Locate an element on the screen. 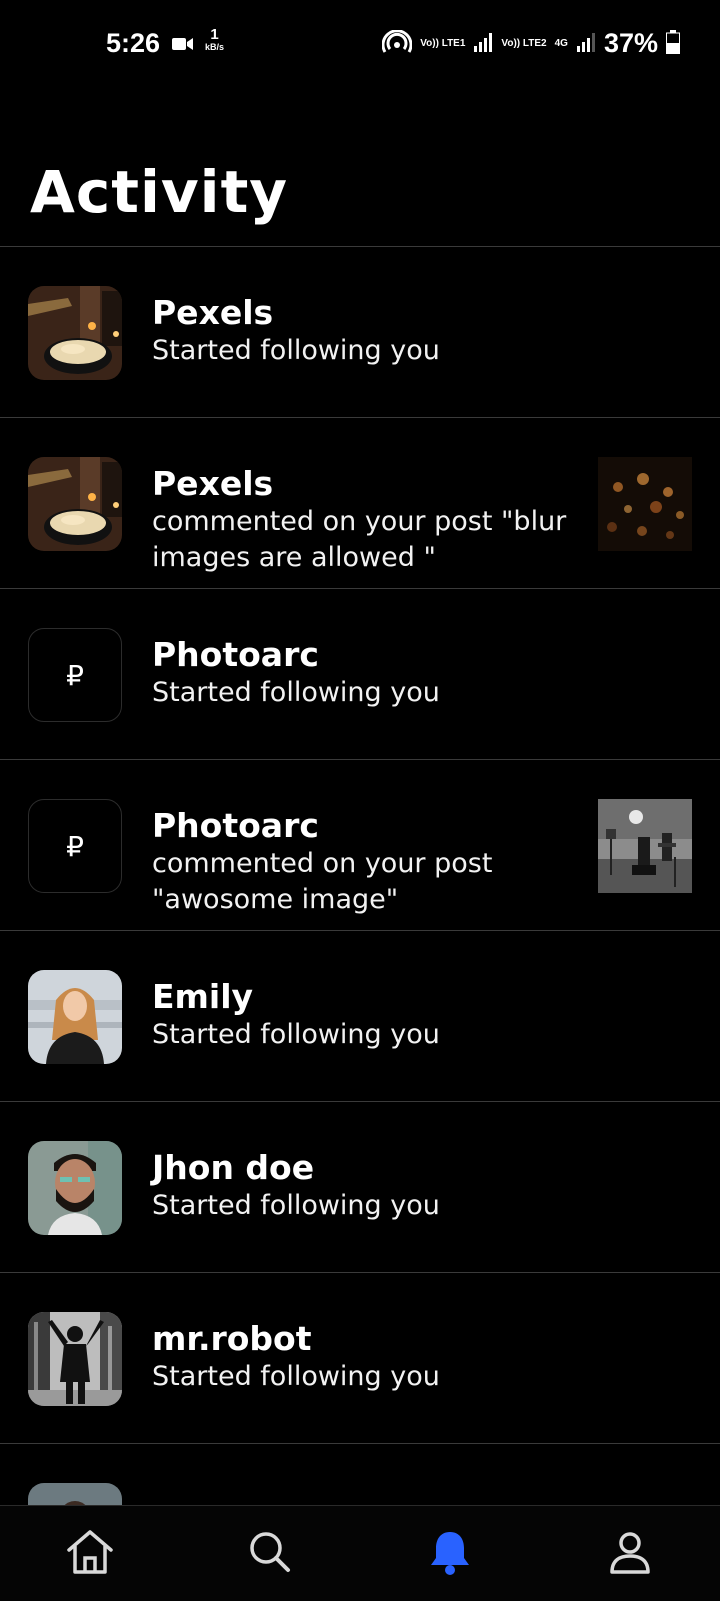 This screenshot has width=720, height=1601. activity-username: Jhon doe is located at coordinates (362, 1168).